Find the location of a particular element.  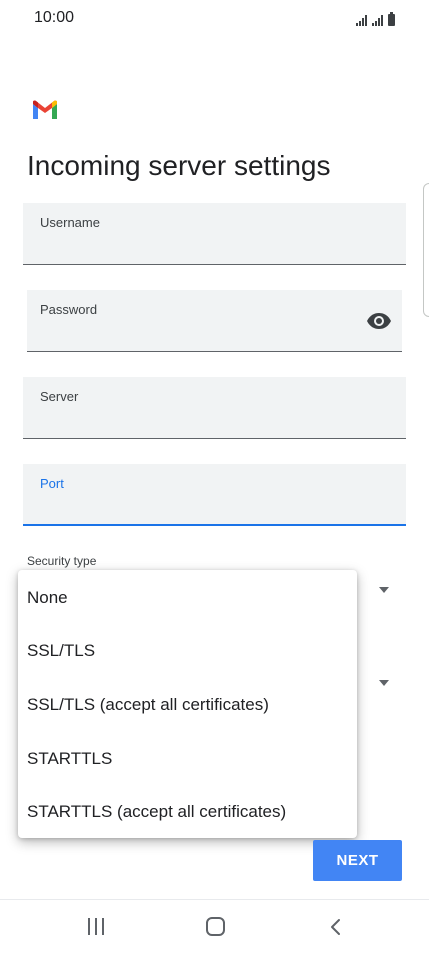

home-icon is located at coordinates (215, 926).